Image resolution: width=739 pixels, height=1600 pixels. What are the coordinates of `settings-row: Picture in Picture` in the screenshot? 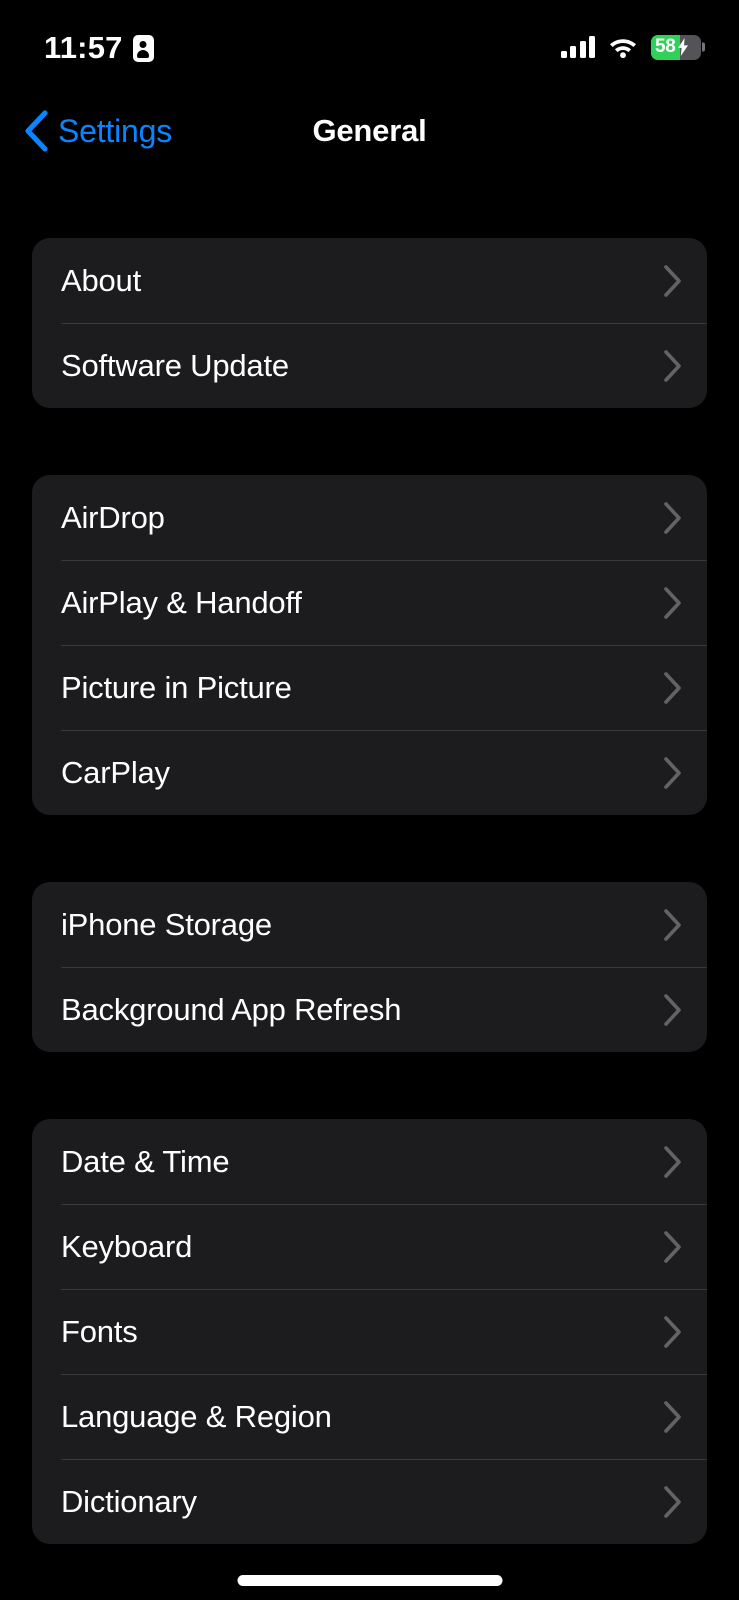 It's located at (369, 687).